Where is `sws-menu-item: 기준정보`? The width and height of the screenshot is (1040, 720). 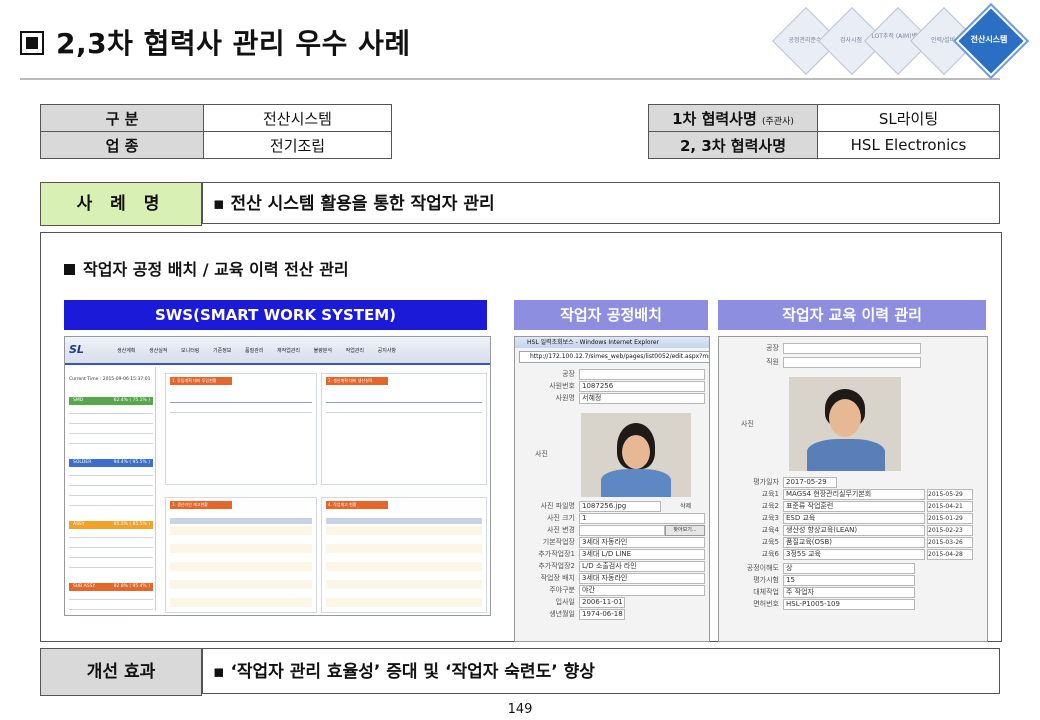
sws-menu-item: 기준정보 is located at coordinates (222, 351).